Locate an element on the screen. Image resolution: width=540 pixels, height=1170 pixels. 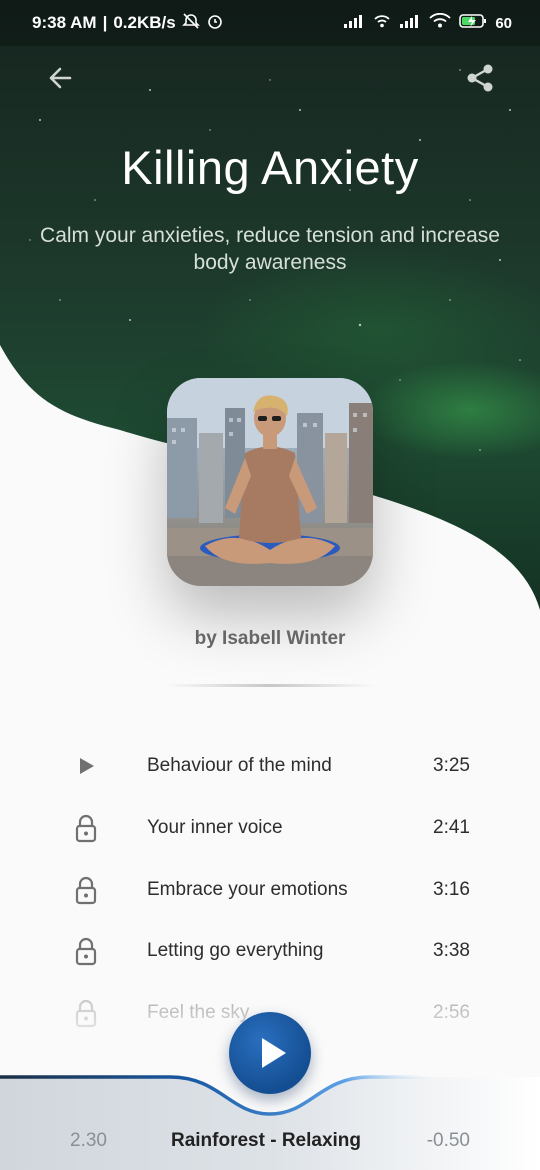
battery-level: 60 is located at coordinates (503, 23).